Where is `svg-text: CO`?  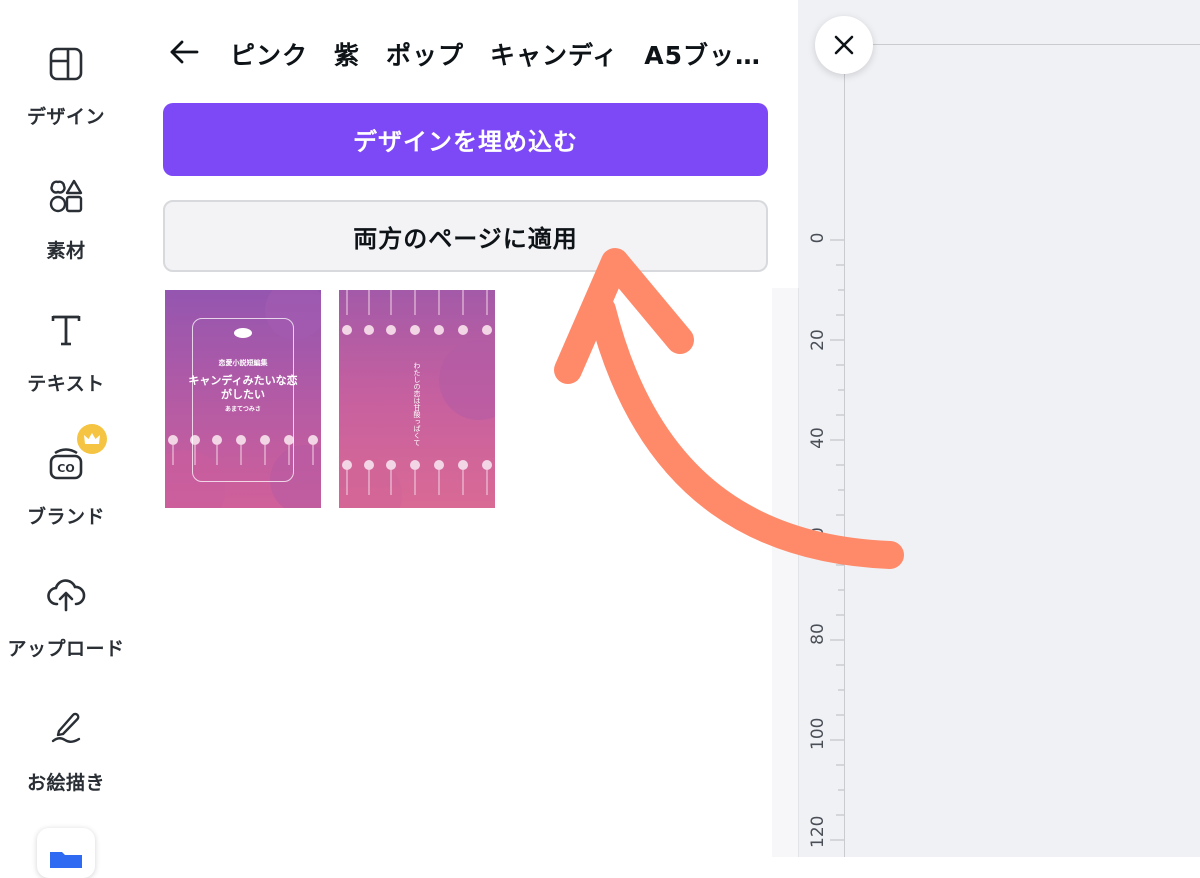 svg-text: CO is located at coordinates (65, 468).